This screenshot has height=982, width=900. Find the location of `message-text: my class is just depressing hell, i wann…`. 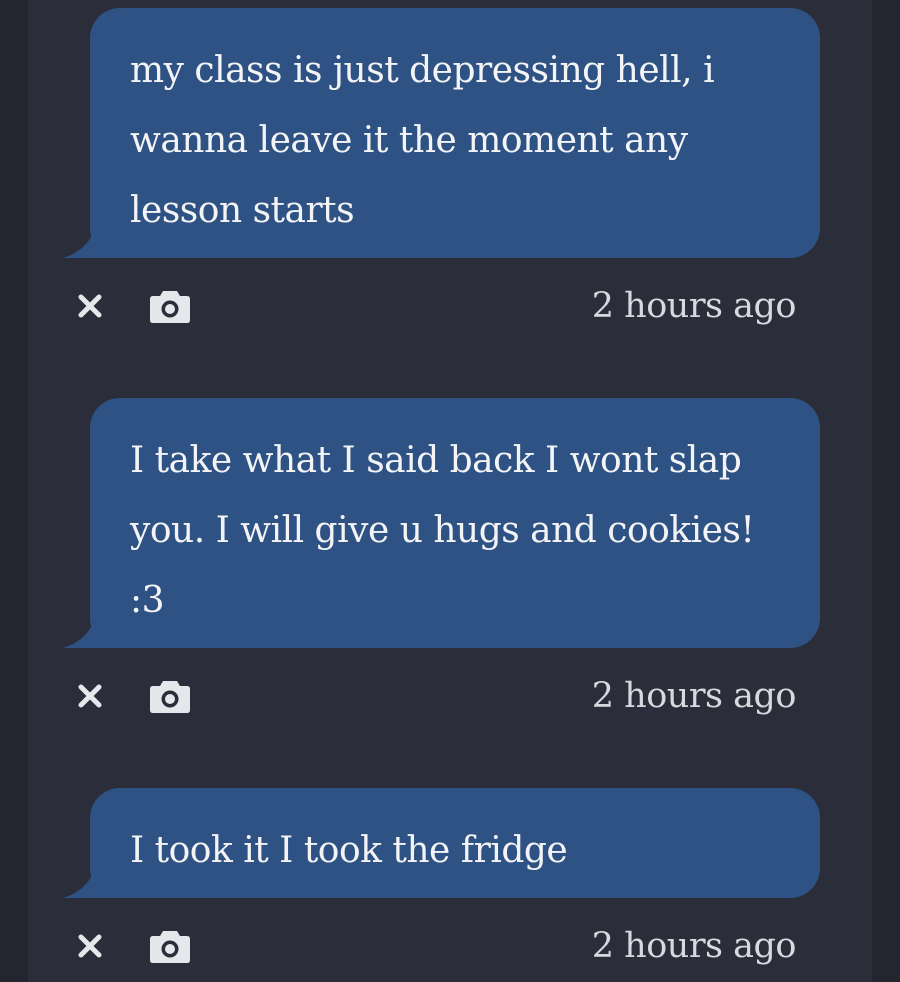

message-text: my class is just depressing hell, i wann… is located at coordinates (422, 140).